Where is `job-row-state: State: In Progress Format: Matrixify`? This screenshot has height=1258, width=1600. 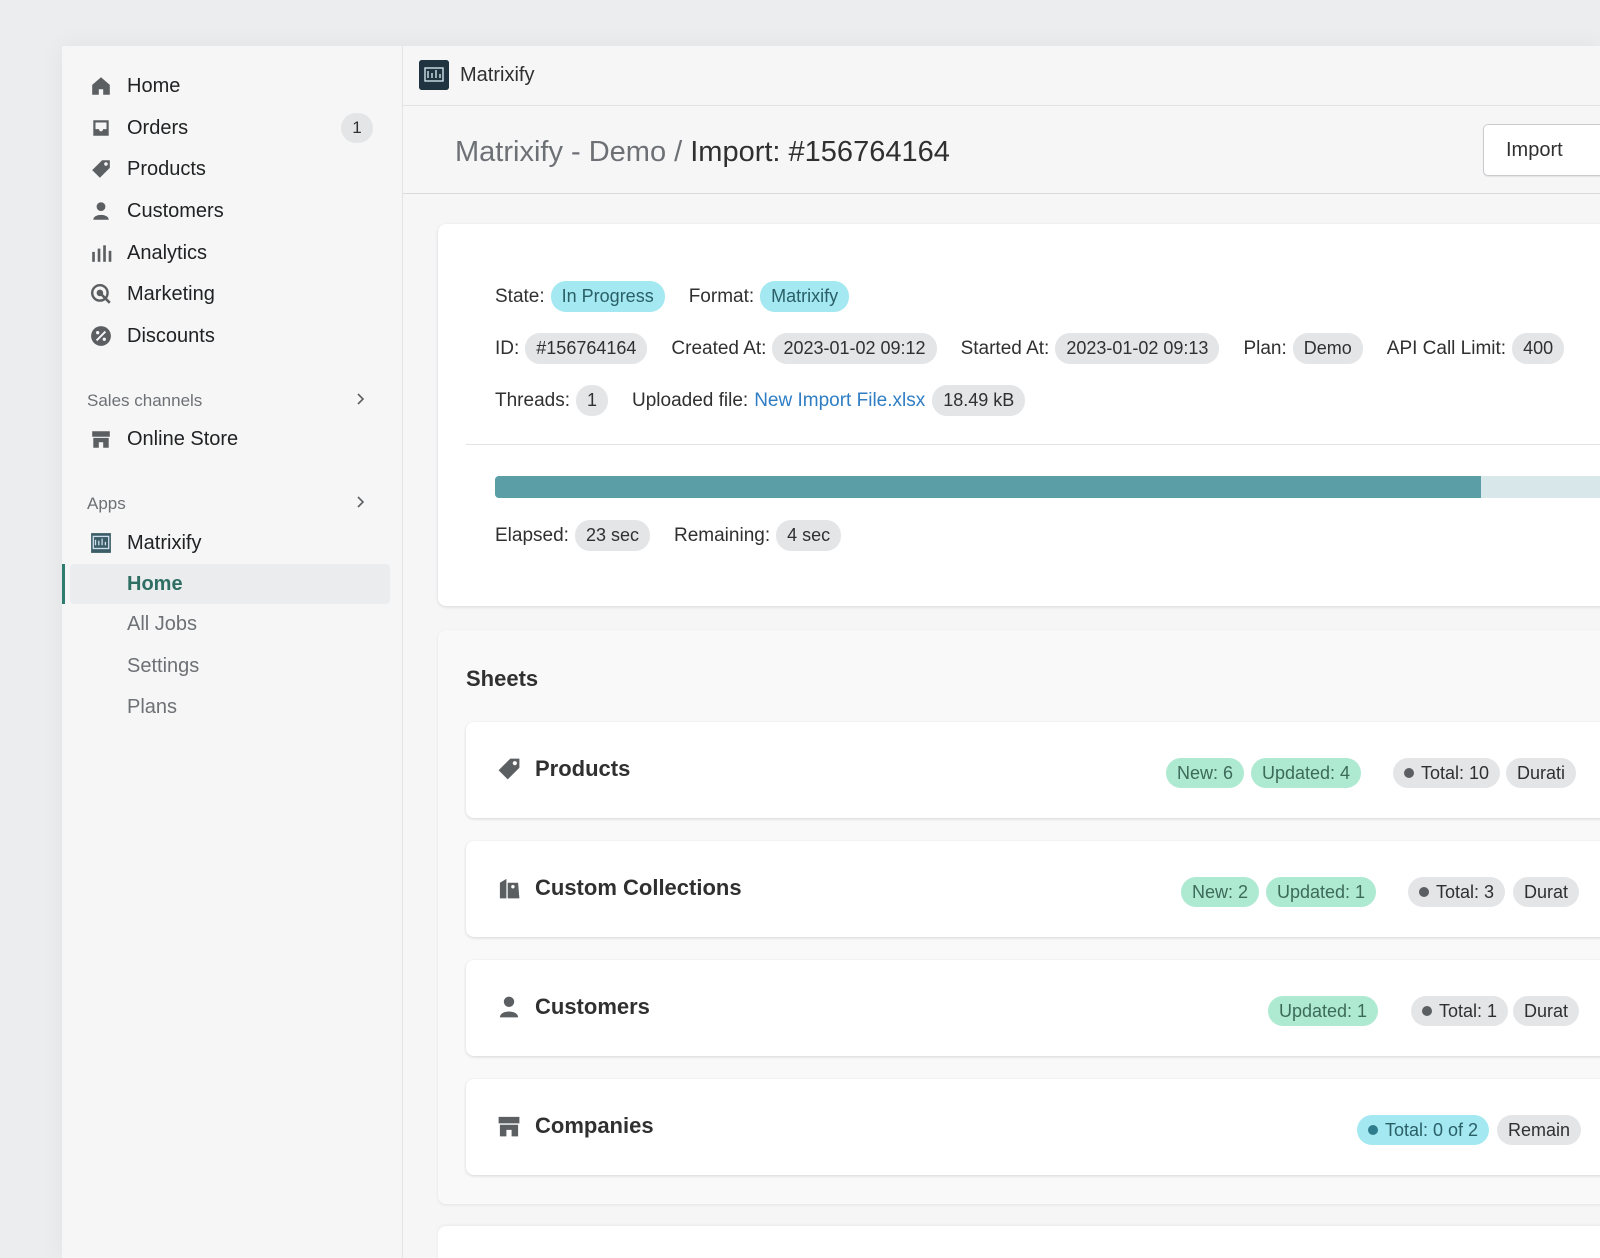
job-row-state: State: In Progress Format: Matrixify is located at coordinates (684, 296).